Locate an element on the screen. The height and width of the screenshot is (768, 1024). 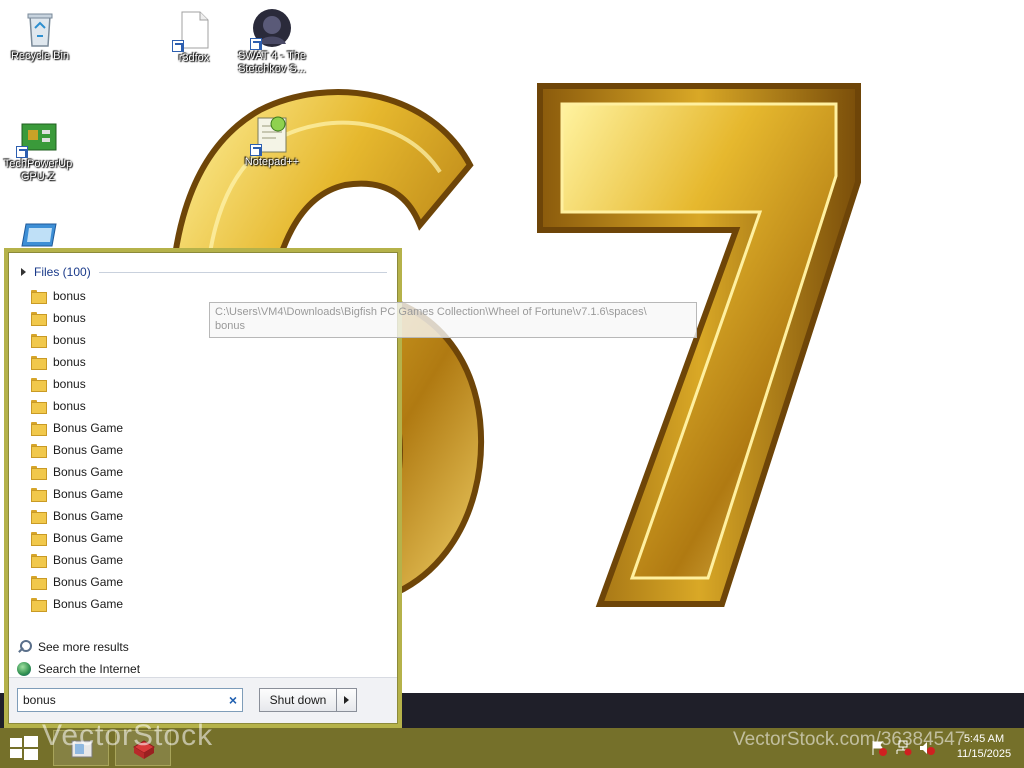
desktop-icon-label: Notepad++ is located at coordinates (272, 162).